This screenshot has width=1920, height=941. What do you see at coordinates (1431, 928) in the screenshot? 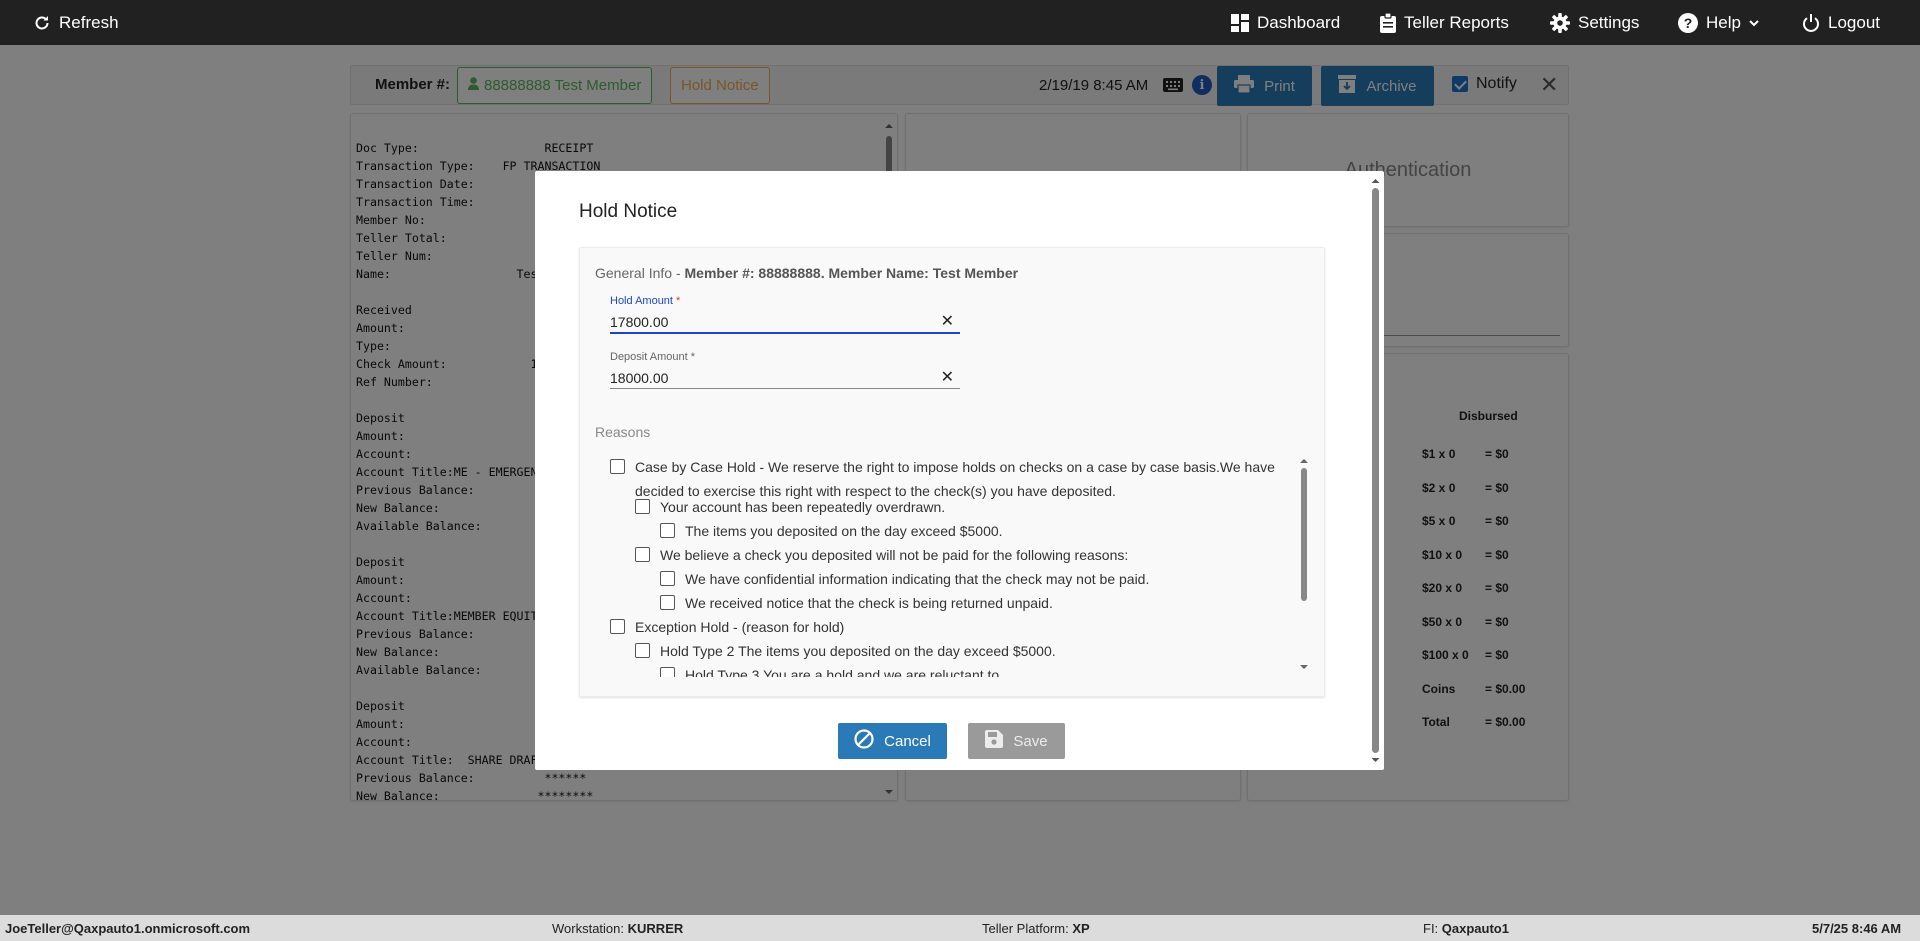
I see `status-fi-label: FI:` at bounding box center [1431, 928].